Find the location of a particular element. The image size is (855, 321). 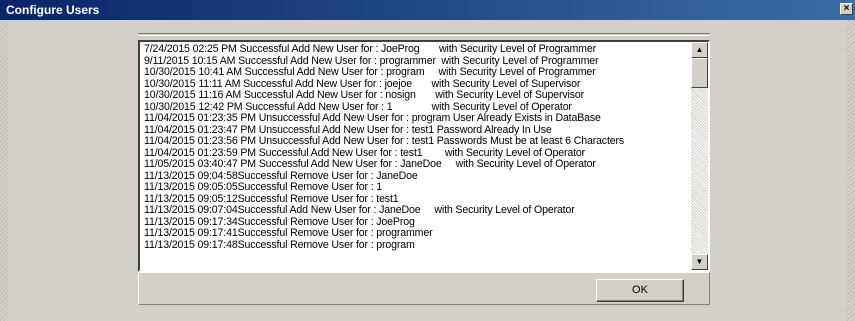

scroll-up-button: ▲ is located at coordinates (699, 50).